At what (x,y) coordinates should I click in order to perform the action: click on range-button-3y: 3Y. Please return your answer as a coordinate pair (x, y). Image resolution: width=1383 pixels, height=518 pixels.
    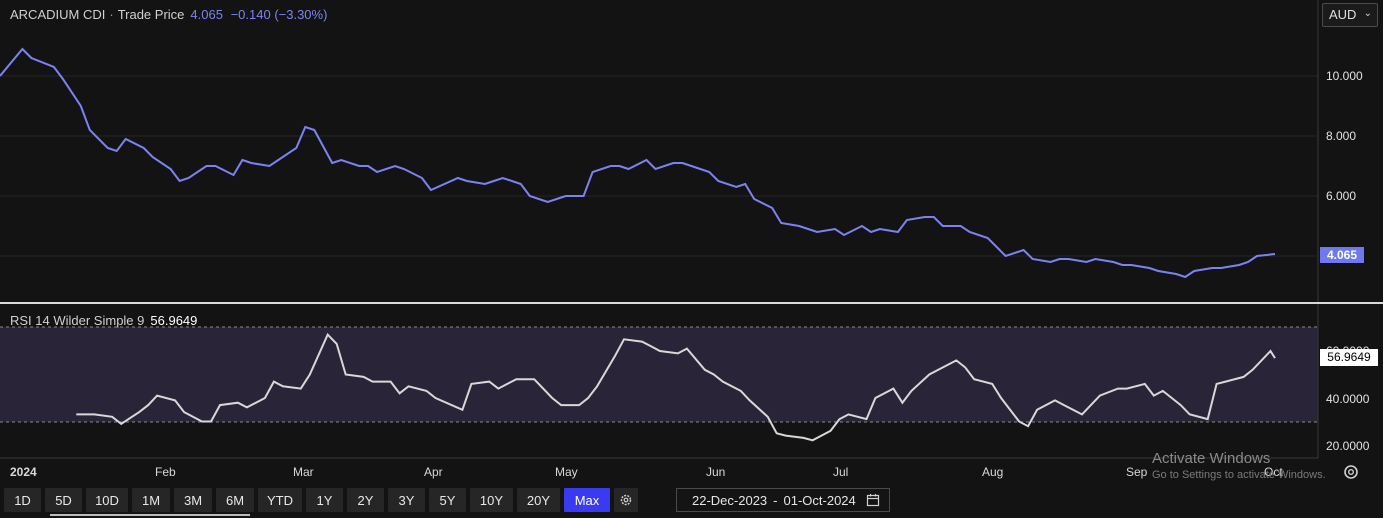
    Looking at the image, I should click on (406, 500).